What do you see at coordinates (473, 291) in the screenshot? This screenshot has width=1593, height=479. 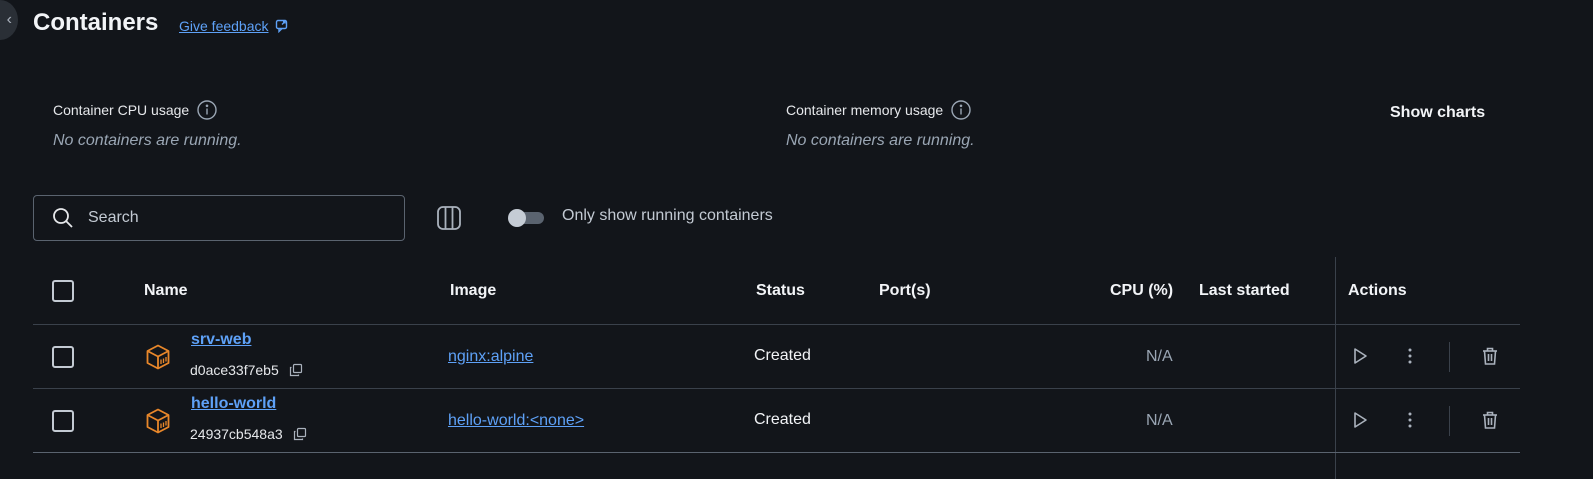 I see `column-header-image: Image` at bounding box center [473, 291].